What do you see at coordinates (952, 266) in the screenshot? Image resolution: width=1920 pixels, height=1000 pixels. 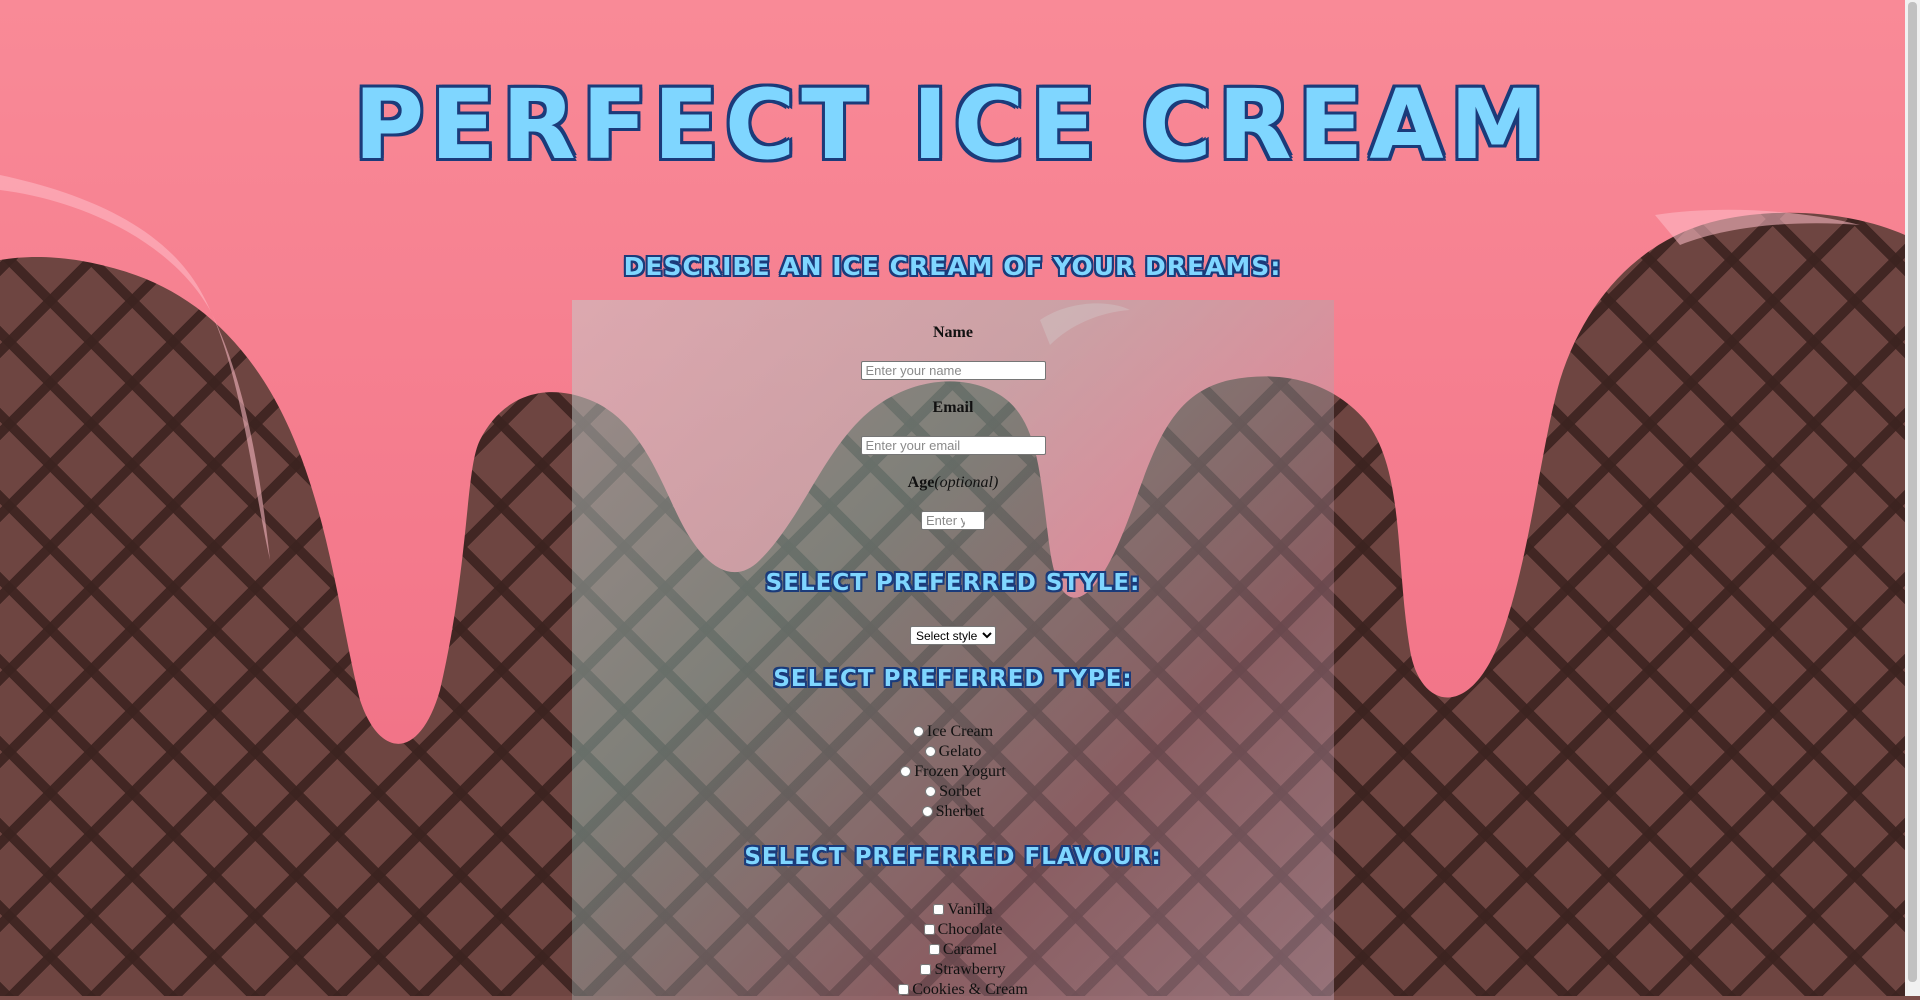 I see `form-heading: Describe an ice cream of your dreams:` at bounding box center [952, 266].